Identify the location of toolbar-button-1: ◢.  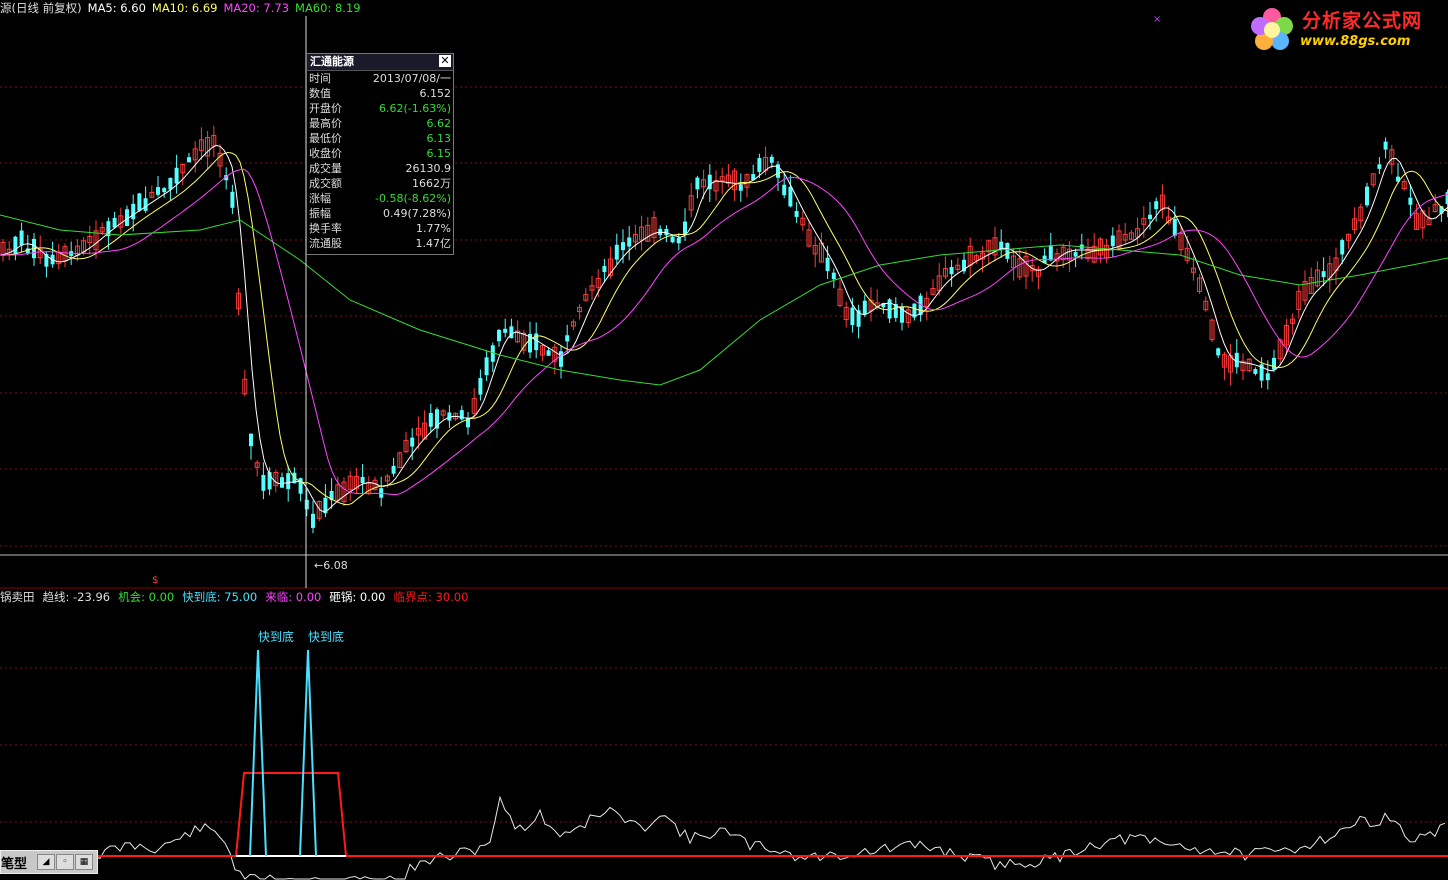
(46, 862).